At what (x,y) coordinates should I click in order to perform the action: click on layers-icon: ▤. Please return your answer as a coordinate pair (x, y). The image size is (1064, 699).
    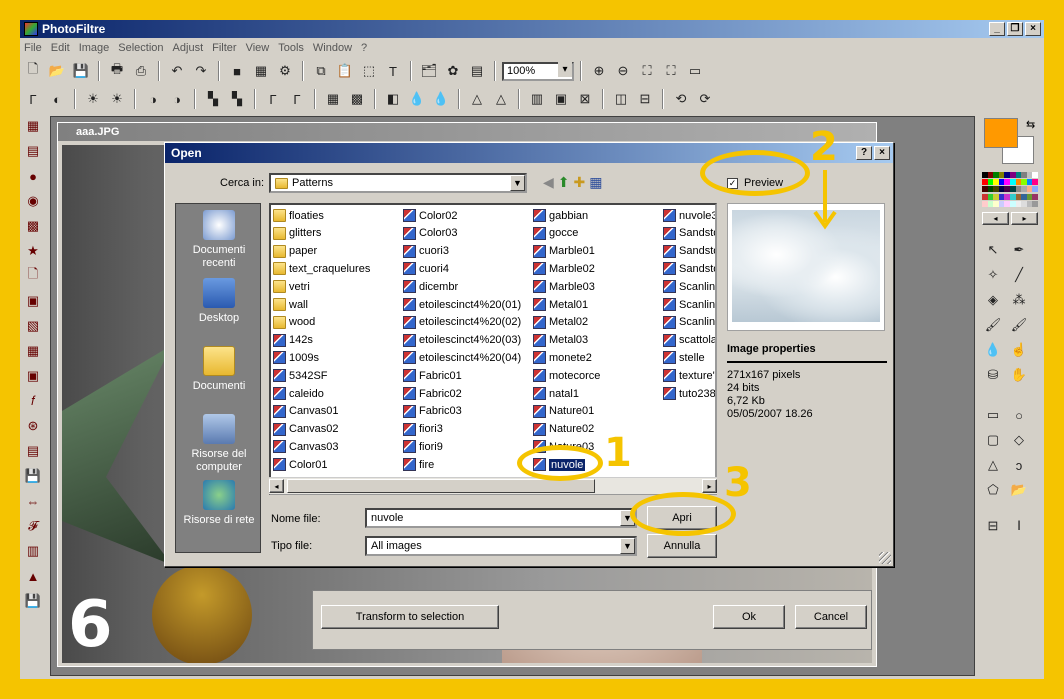
    Looking at the image, I should click on (33, 151).